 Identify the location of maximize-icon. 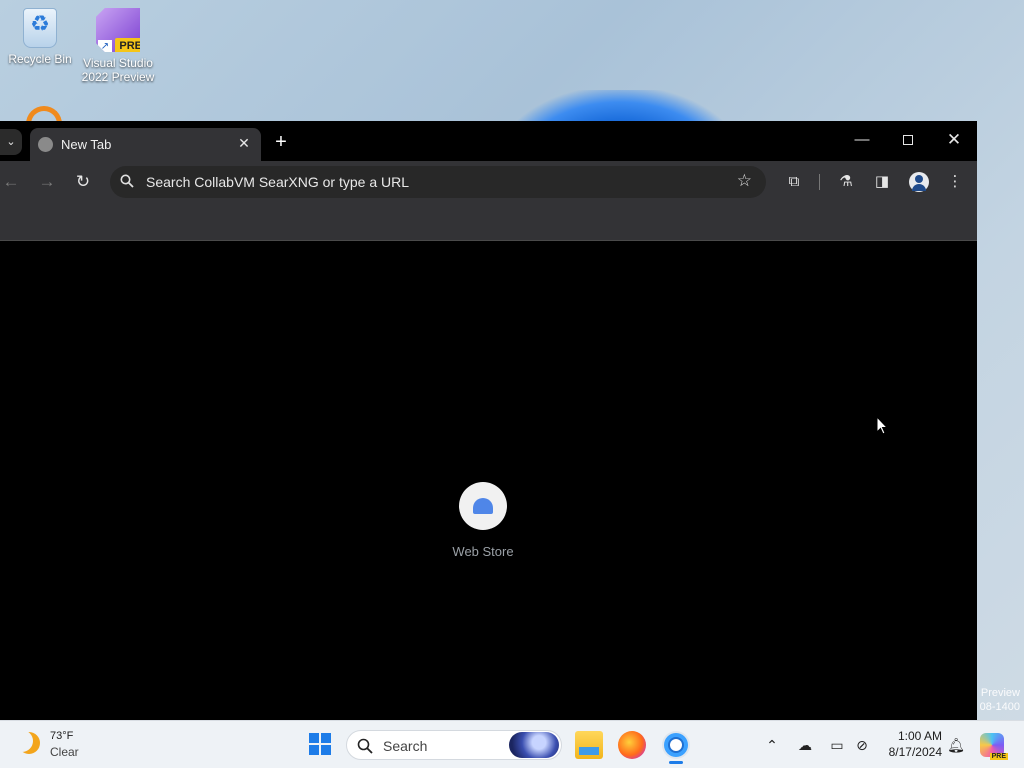
(908, 140).